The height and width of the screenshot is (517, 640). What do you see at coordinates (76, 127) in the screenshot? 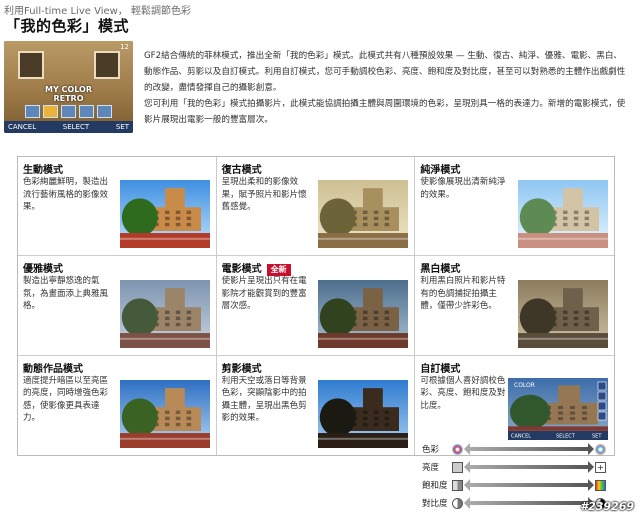
I see `select-label: SELECT` at bounding box center [76, 127].